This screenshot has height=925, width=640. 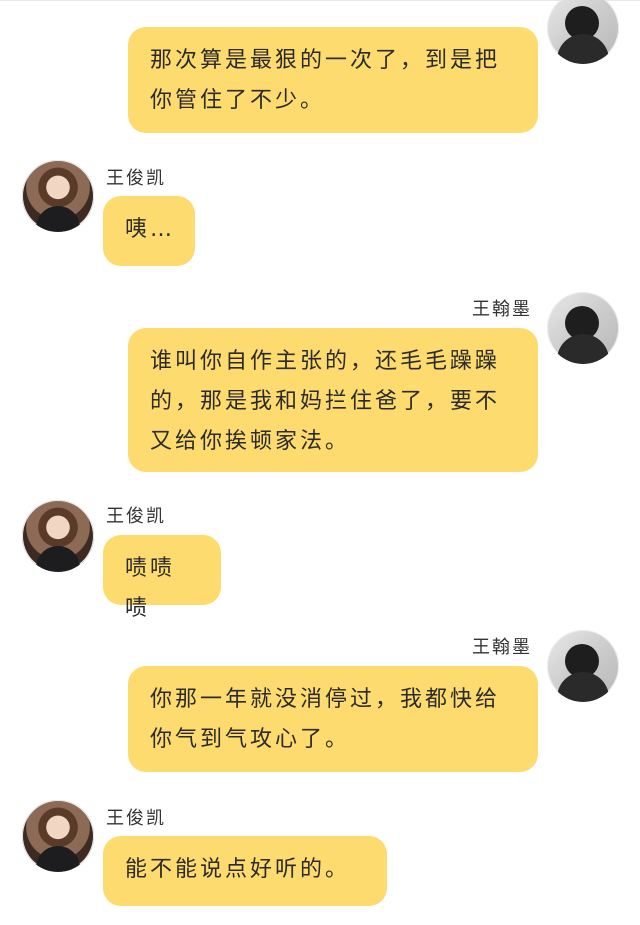 I want to click on message-text: 啧啧啧, so click(x=150, y=588).